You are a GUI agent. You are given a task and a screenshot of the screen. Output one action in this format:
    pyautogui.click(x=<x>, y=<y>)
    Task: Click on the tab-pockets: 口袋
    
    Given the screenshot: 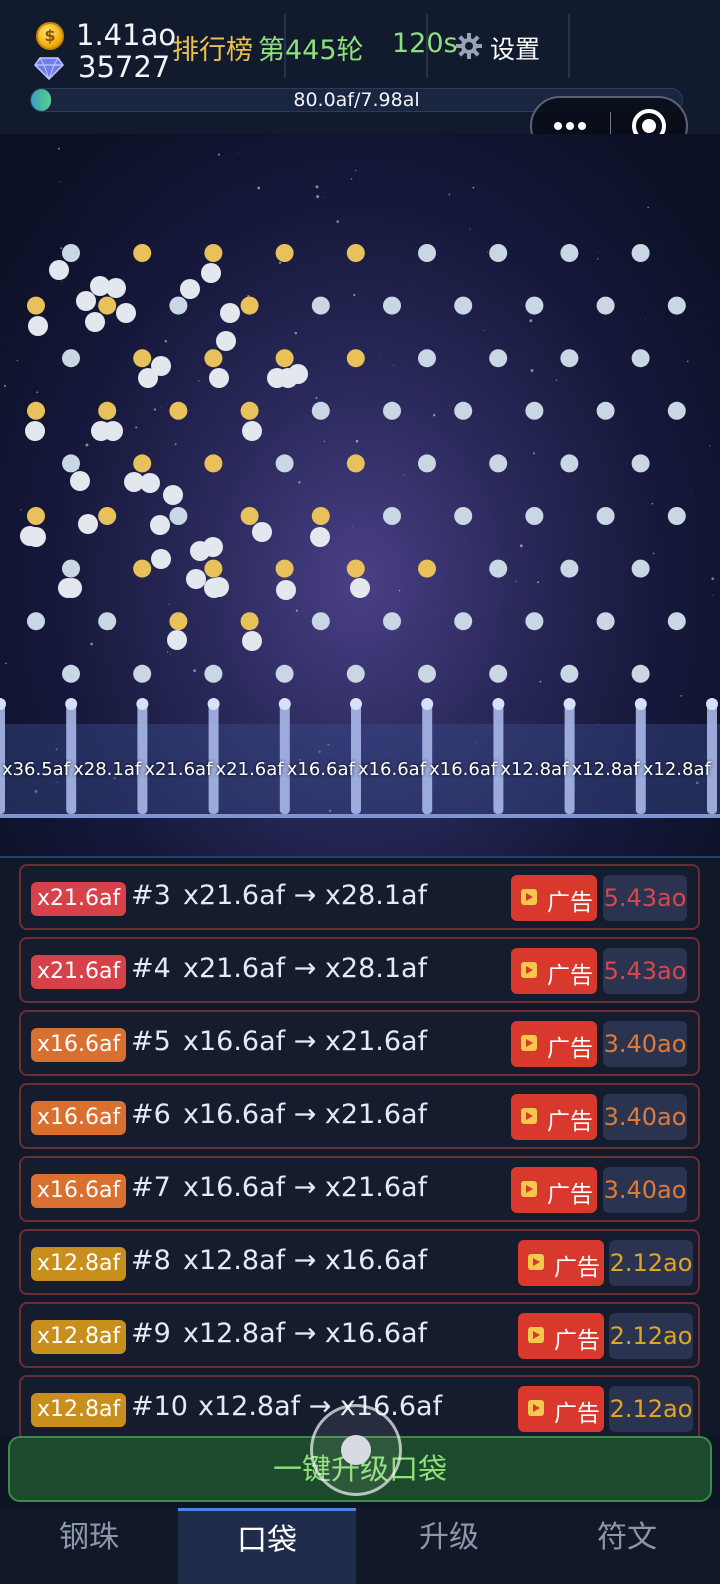 What is the action you would take?
    pyautogui.click(x=267, y=1546)
    